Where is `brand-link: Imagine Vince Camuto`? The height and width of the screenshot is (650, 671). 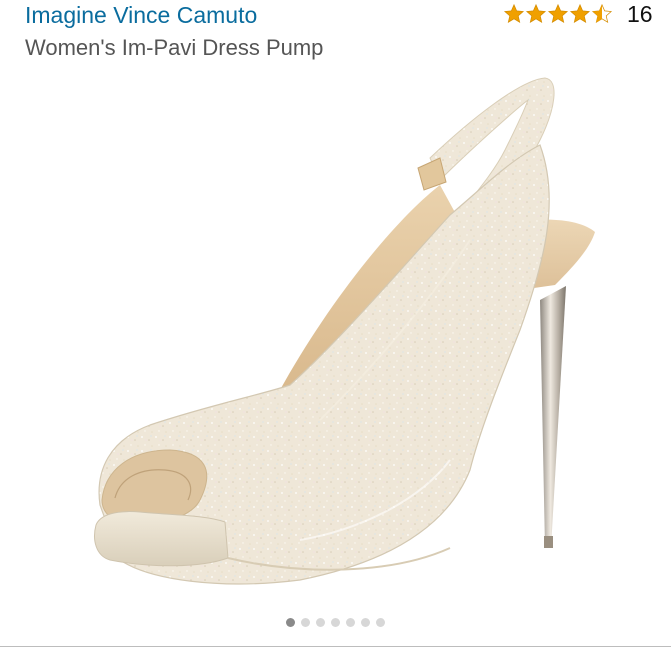 brand-link: Imagine Vince Camuto is located at coordinates (141, 15).